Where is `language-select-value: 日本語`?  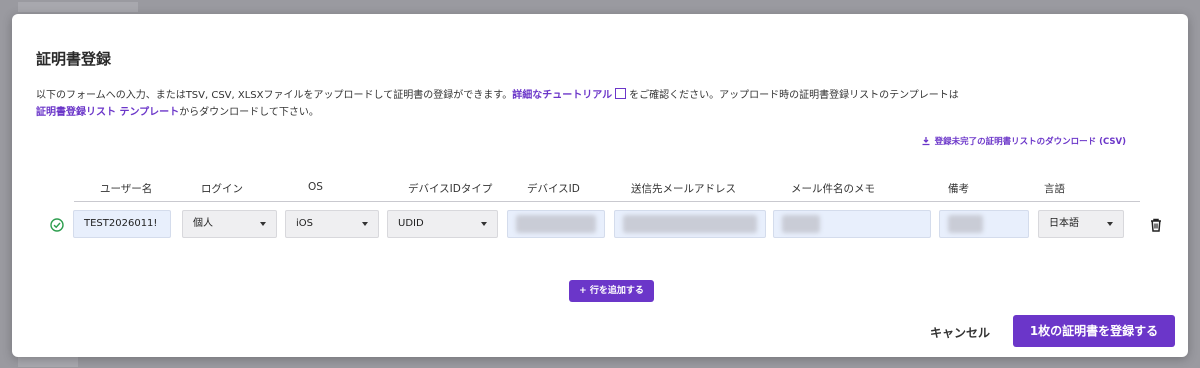 language-select-value: 日本語 is located at coordinates (1064, 223).